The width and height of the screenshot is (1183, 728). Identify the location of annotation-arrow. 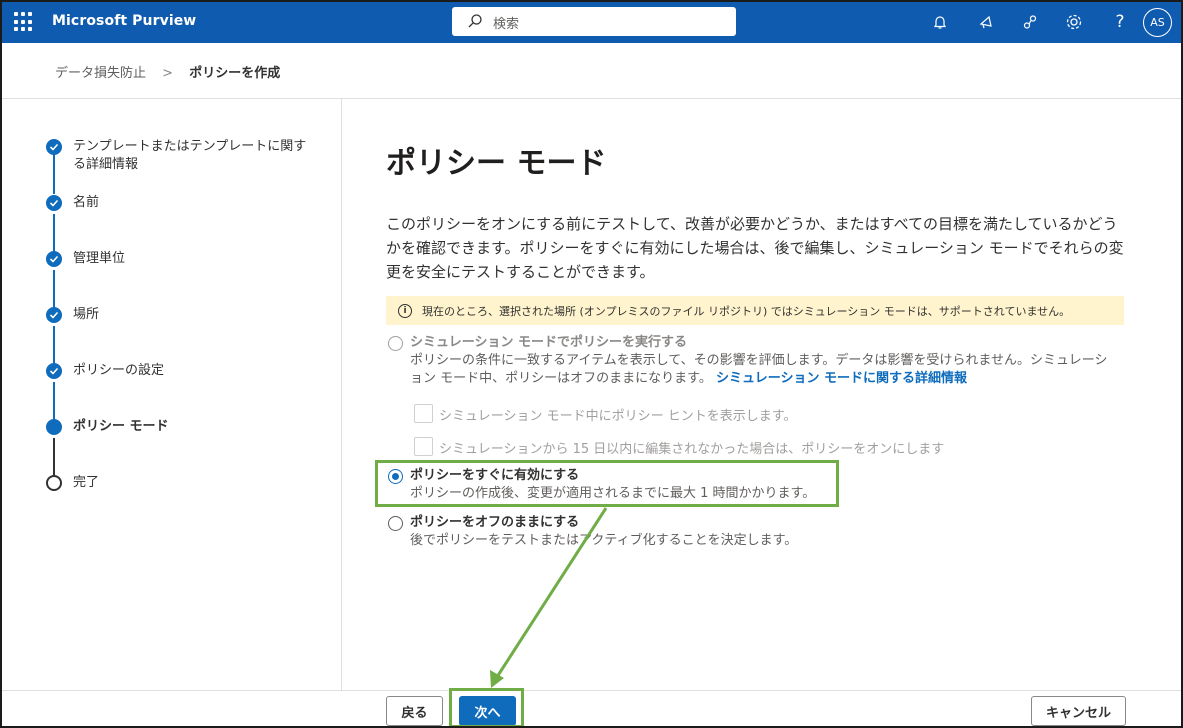
(549, 597).